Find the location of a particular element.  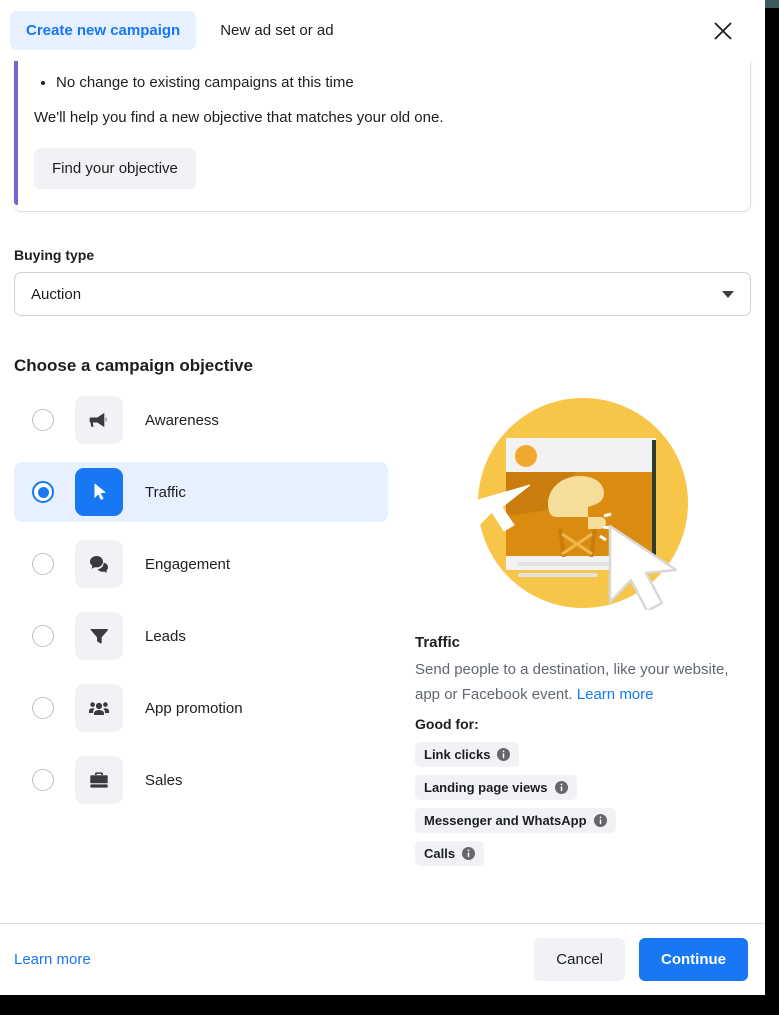

radio-app-promotion is located at coordinates (43, 708).